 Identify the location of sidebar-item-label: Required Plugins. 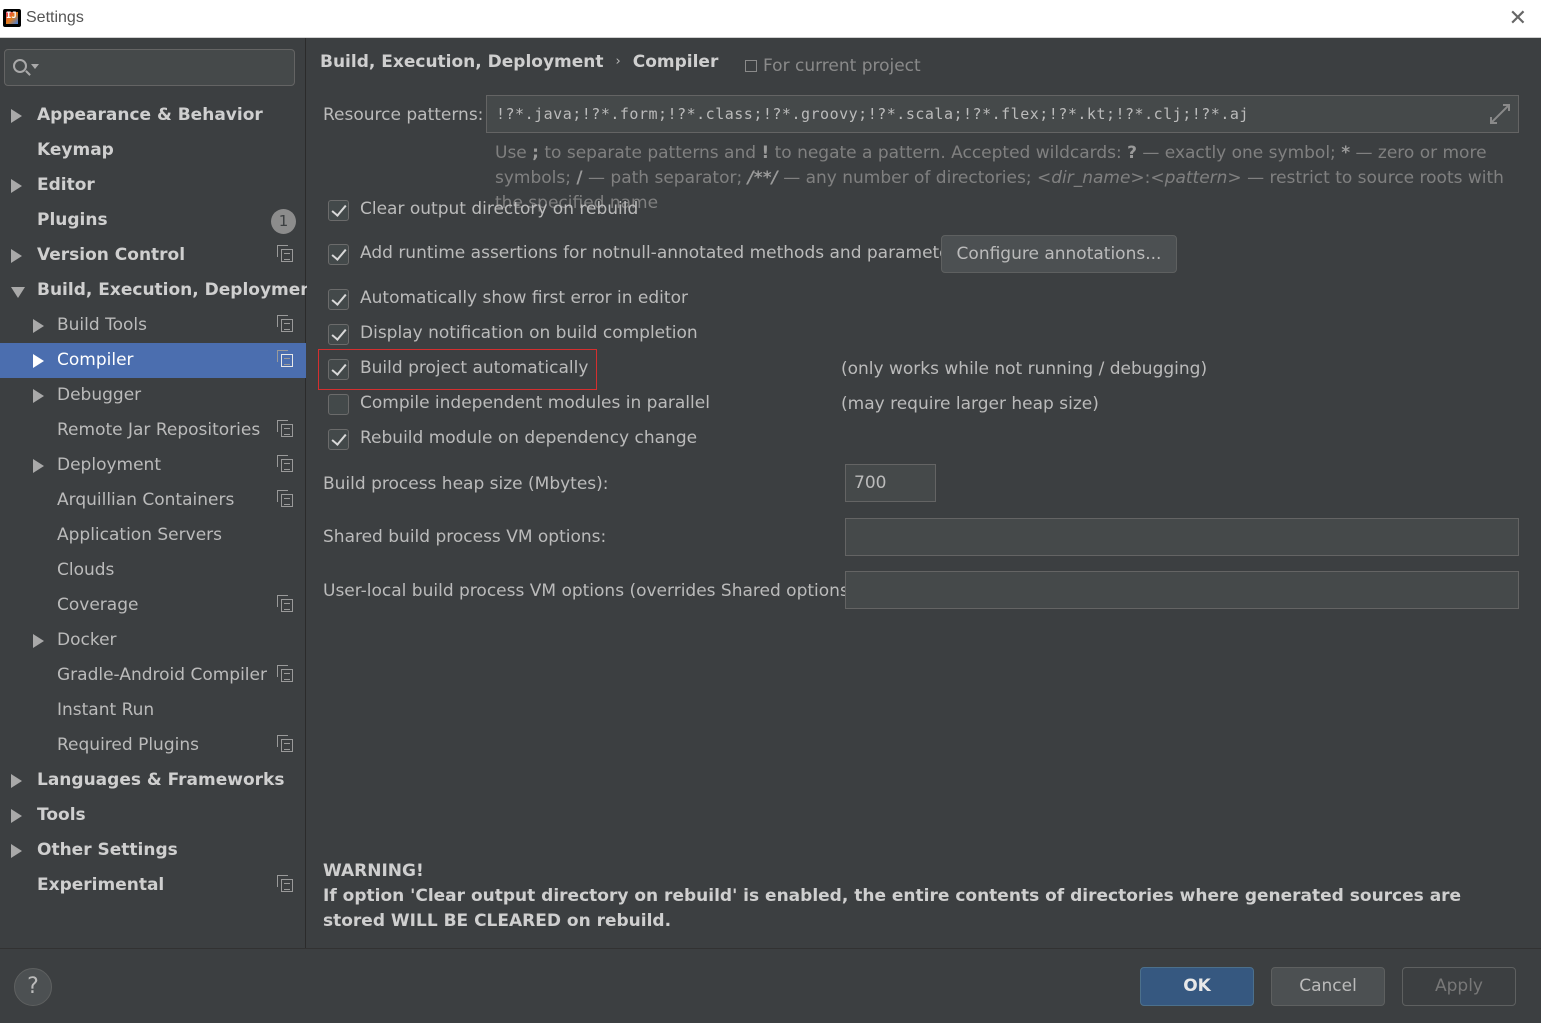
(128, 745).